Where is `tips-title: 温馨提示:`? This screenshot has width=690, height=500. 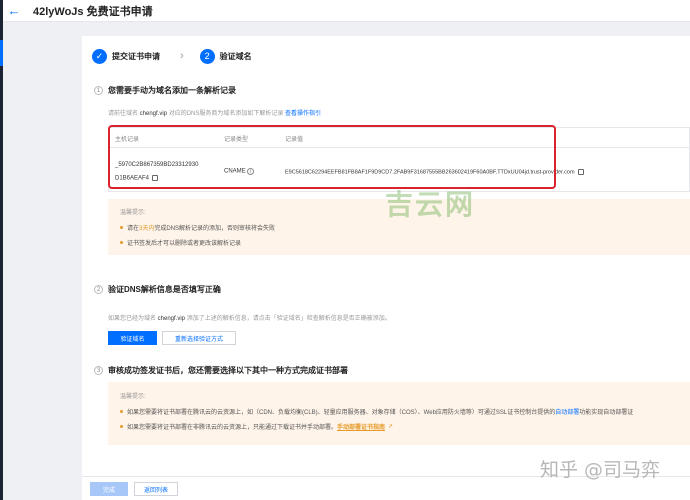
tips-title: 温馨提示: is located at coordinates (133, 397).